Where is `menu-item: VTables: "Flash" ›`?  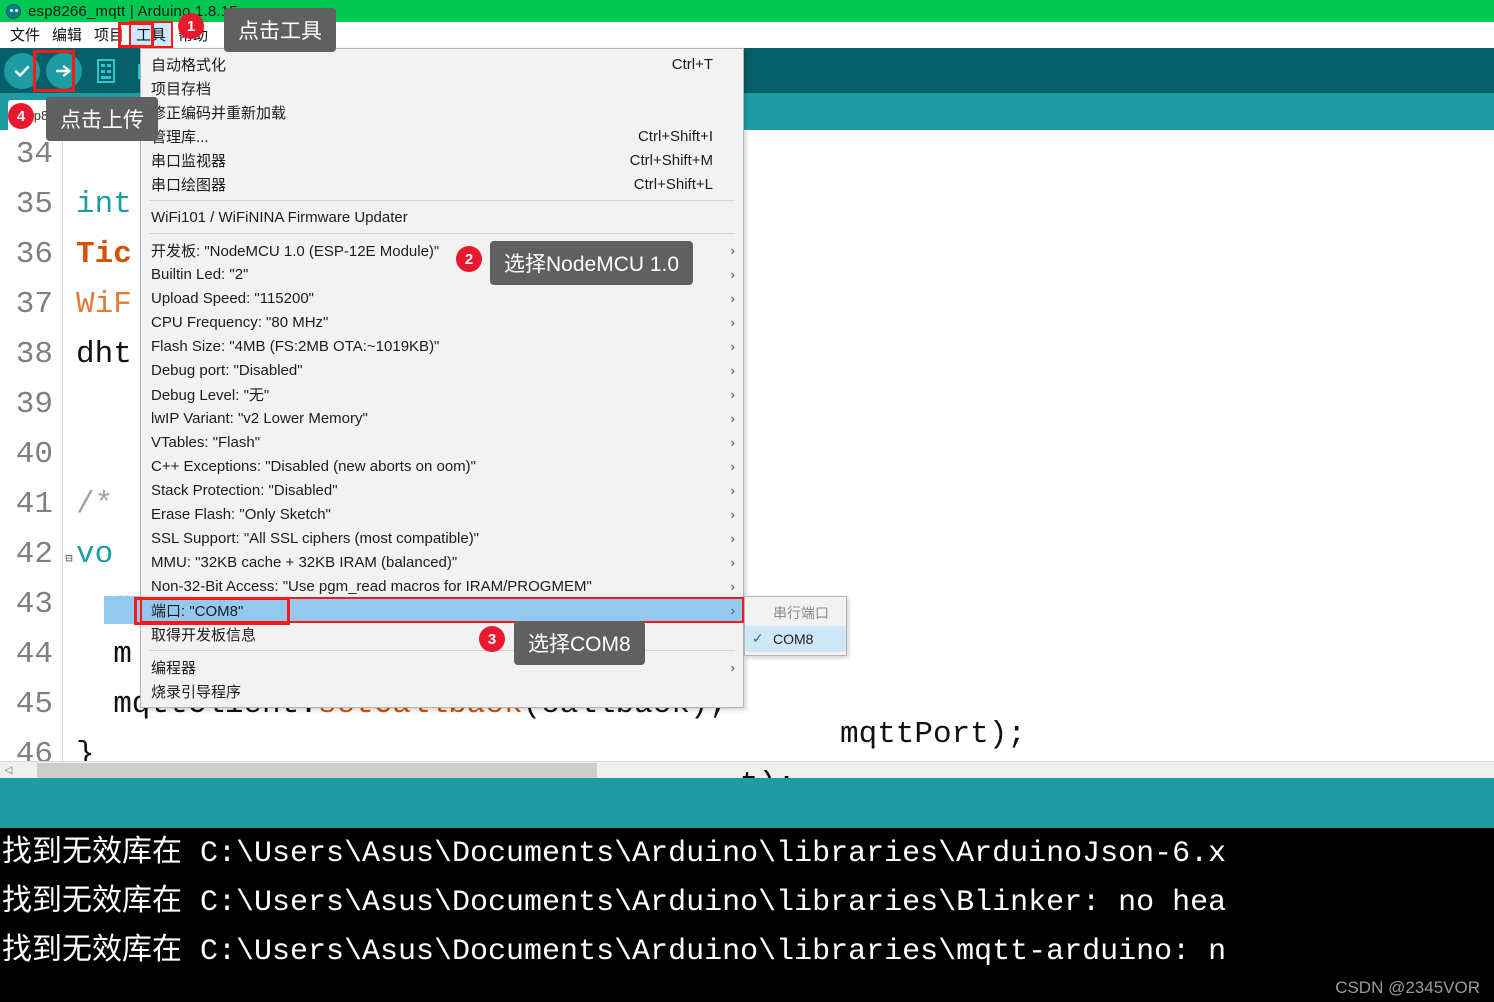
menu-item: VTables: "Flash" › is located at coordinates (442, 442).